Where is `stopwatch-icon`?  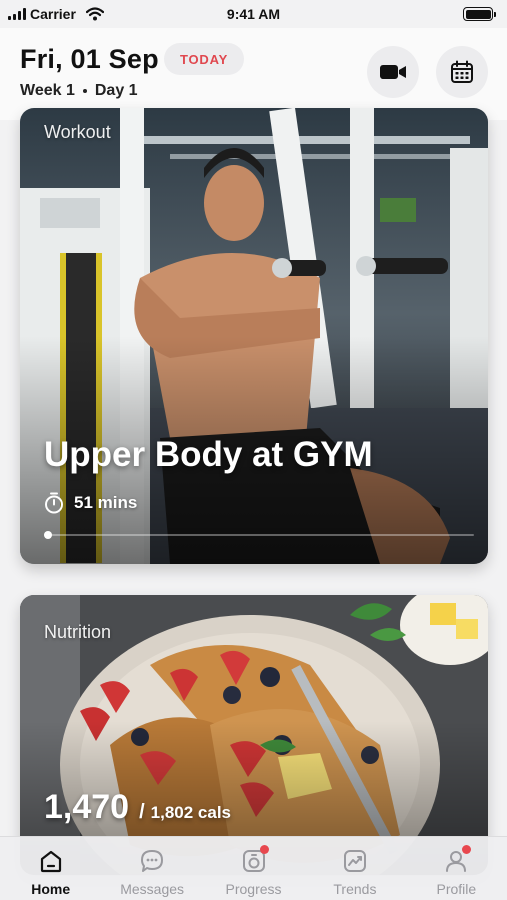
stopwatch-icon is located at coordinates (54, 503).